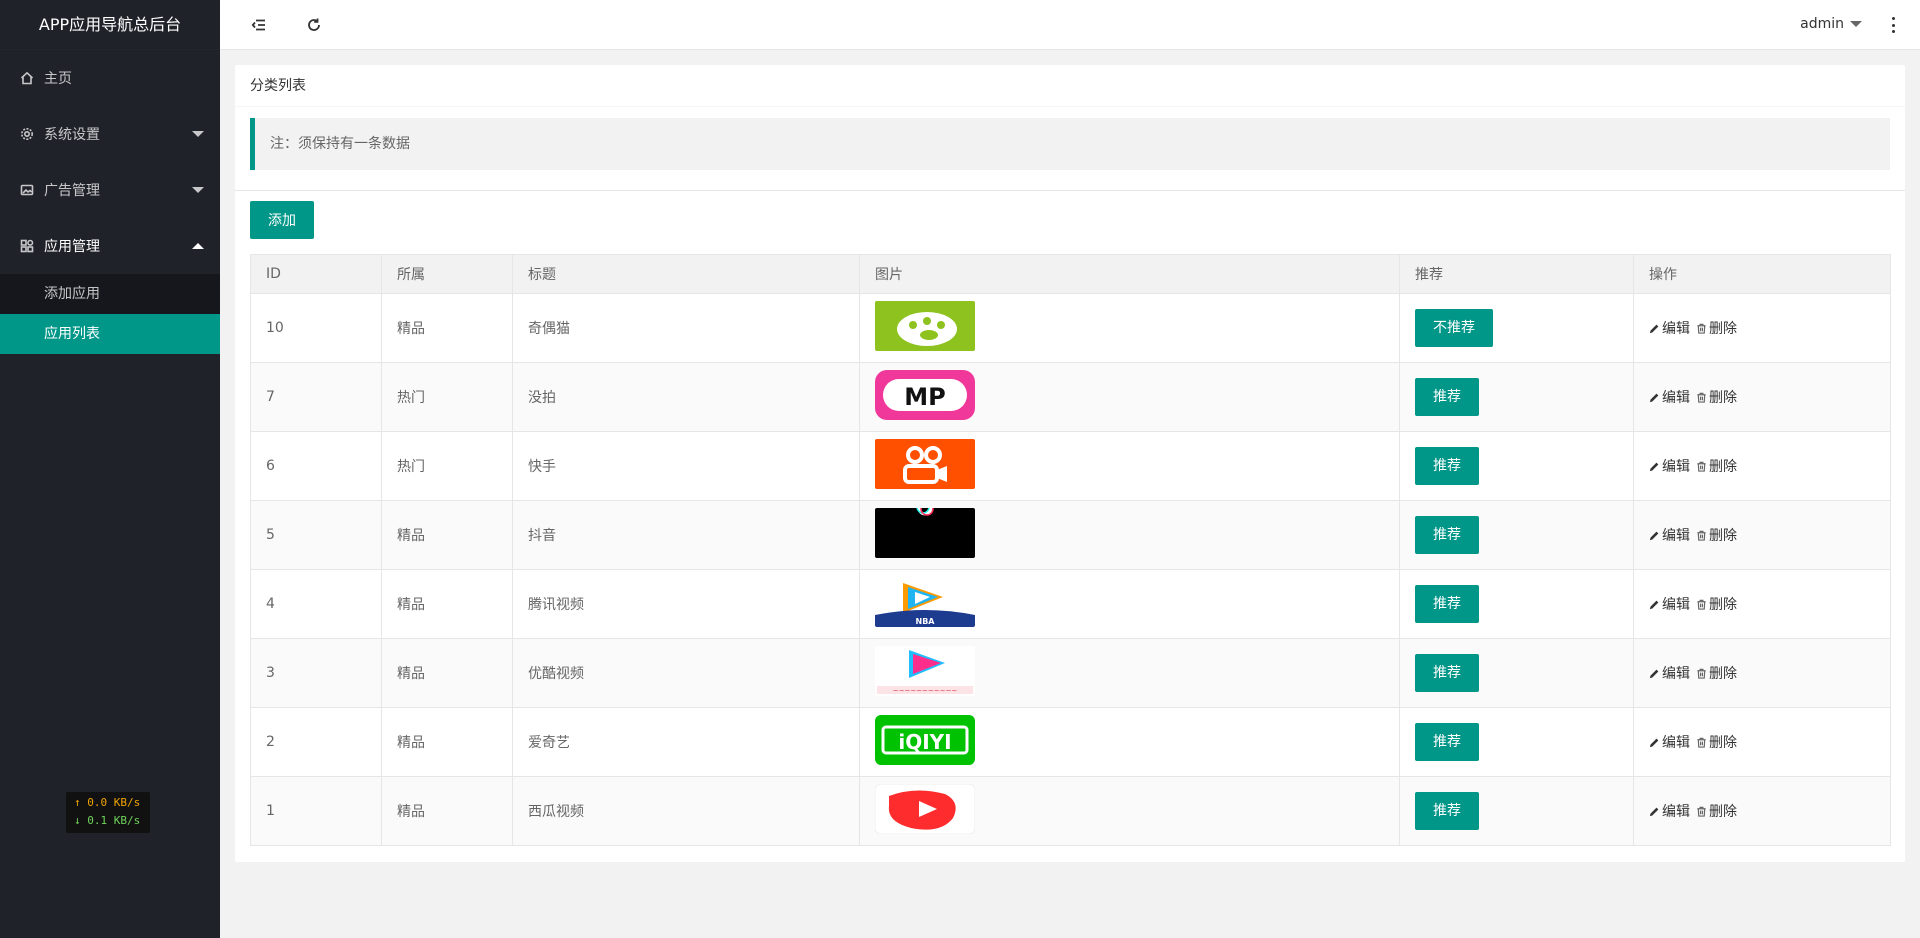 Image resolution: width=1920 pixels, height=938 pixels. What do you see at coordinates (316, 274) in the screenshot?
I see `column-header-id: ID` at bounding box center [316, 274].